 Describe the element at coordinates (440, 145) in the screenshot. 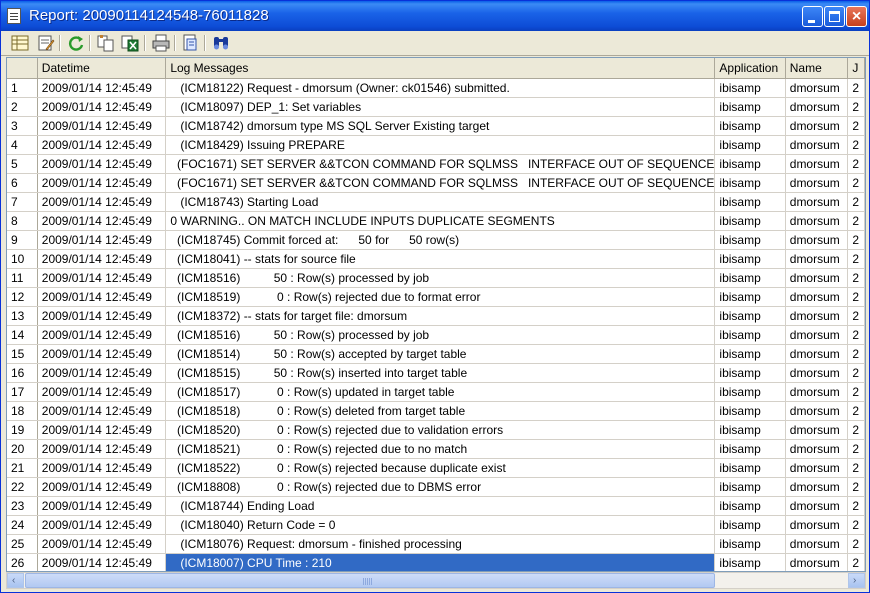

I see `log-message-cell: (ICM18429) Issuing PREPARE` at that location.